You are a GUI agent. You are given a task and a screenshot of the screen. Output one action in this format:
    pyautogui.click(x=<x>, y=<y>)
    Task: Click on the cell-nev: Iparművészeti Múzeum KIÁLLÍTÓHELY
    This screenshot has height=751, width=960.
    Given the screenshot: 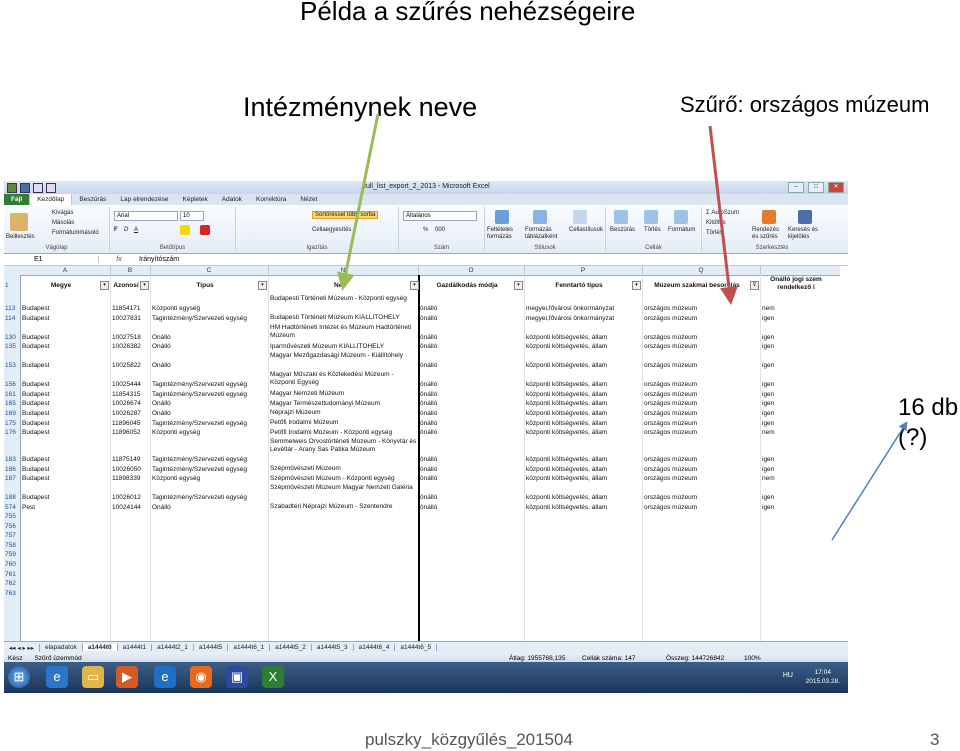 What is the action you would take?
    pyautogui.click(x=345, y=348)
    